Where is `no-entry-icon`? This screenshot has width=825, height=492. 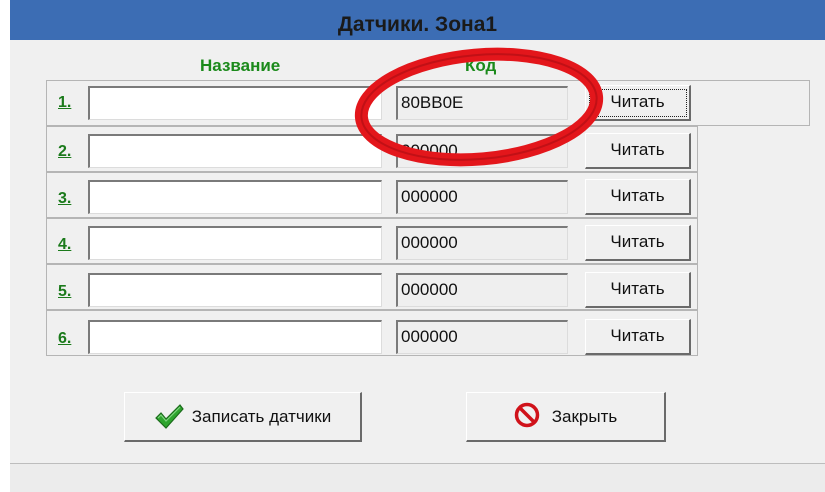 no-entry-icon is located at coordinates (529, 417).